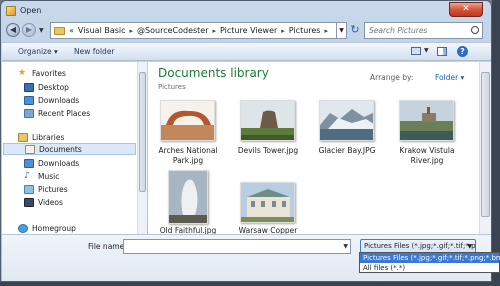 This screenshot has width=500, height=286. I want to click on window-title: Open, so click(31, 10).